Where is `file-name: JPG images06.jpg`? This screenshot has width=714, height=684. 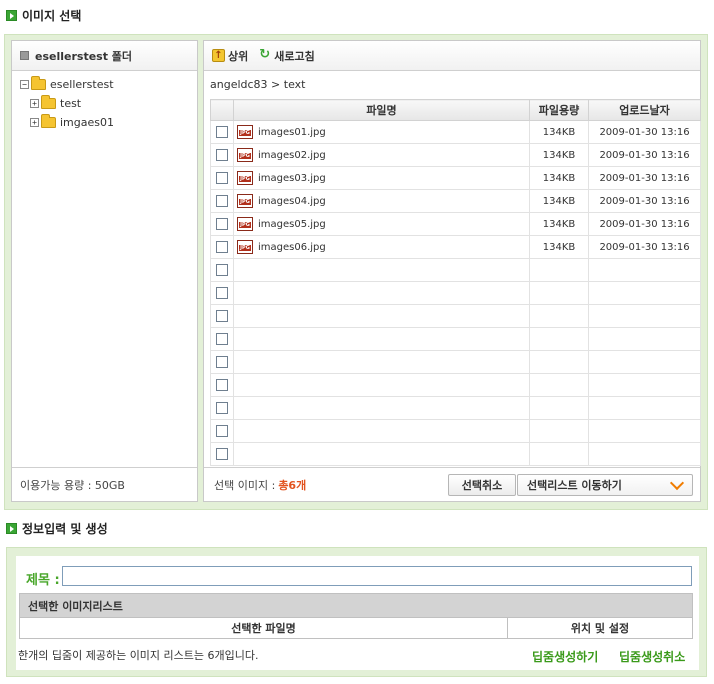
file-name: JPG images06.jpg is located at coordinates (381, 247).